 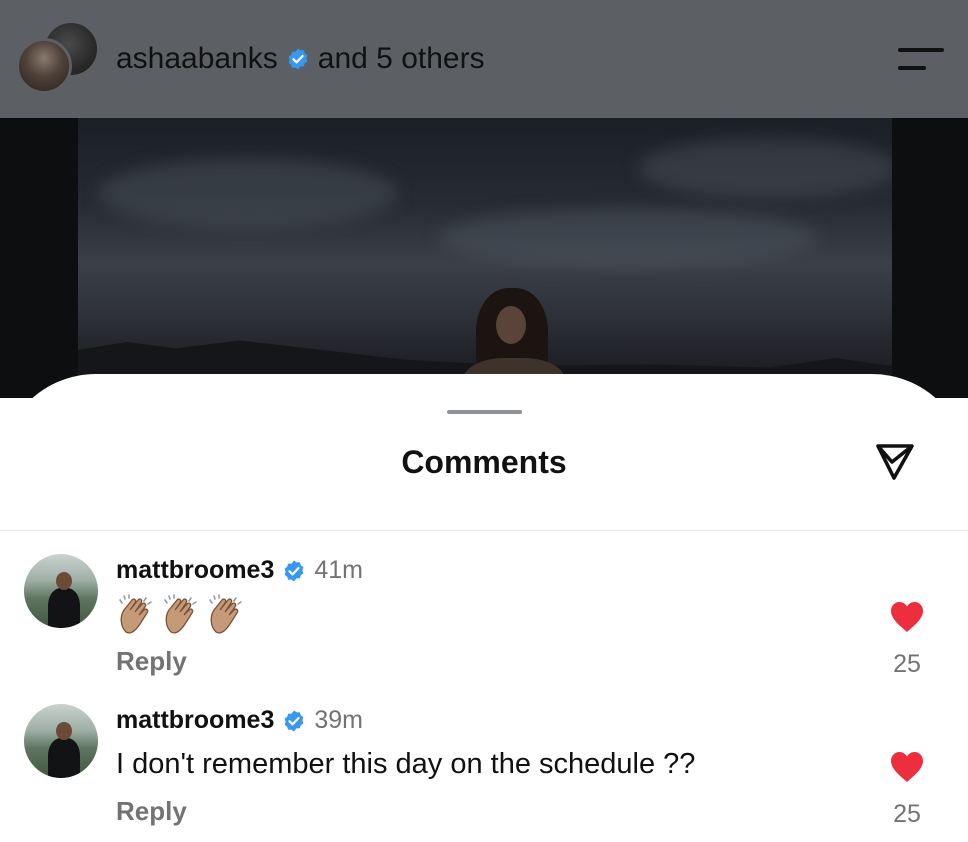 I want to click on comment-header: mattbroome3 41m, so click(x=239, y=570).